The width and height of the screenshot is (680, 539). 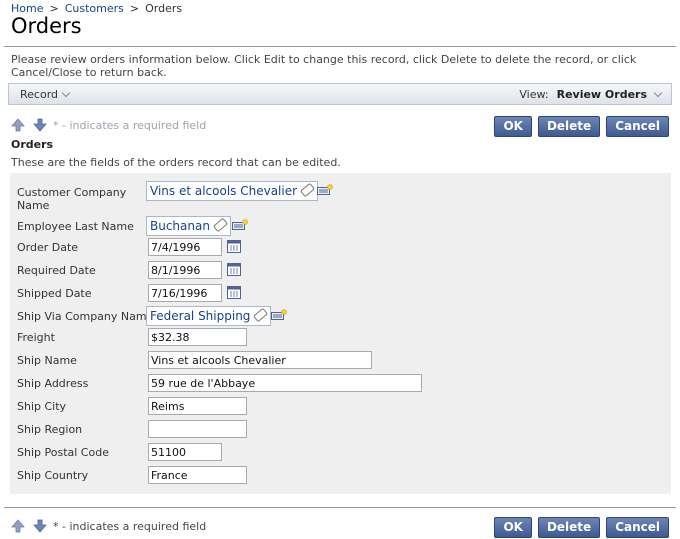 What do you see at coordinates (185, 270) in the screenshot?
I see `required-date-input` at bounding box center [185, 270].